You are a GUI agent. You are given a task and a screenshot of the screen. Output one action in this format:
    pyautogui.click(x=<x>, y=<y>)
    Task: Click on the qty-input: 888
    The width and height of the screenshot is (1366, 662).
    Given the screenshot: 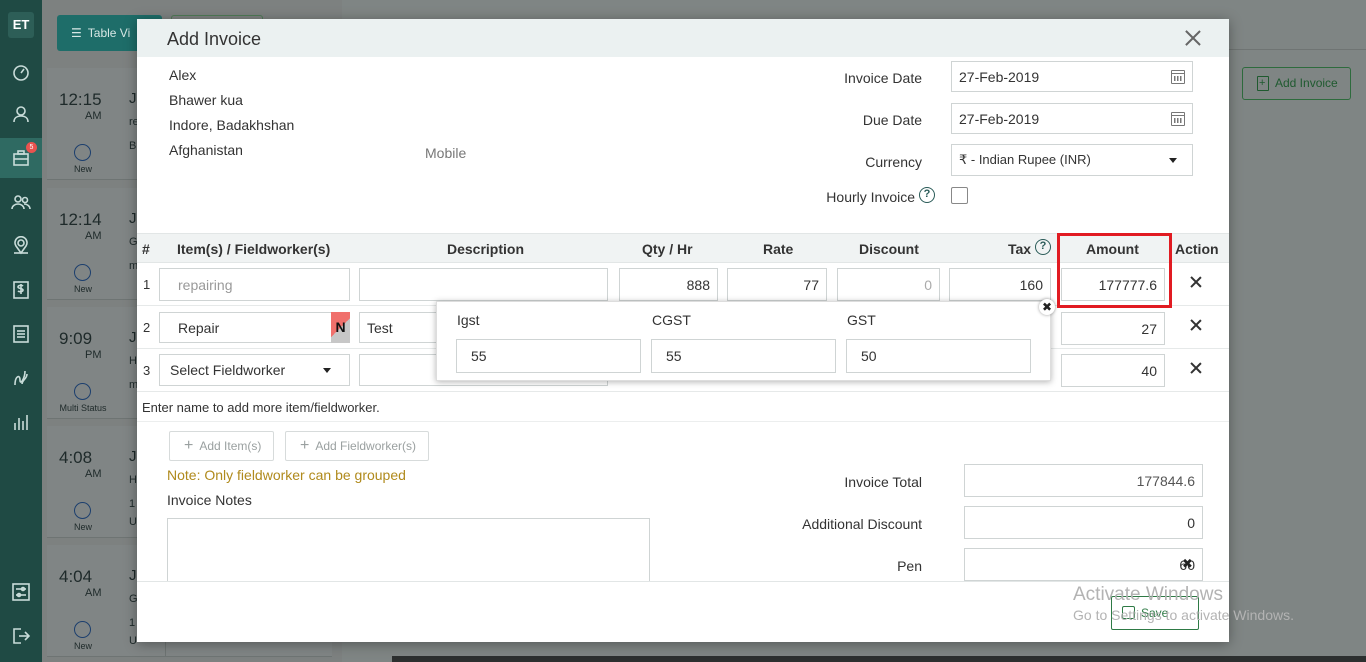 What is the action you would take?
    pyautogui.click(x=668, y=284)
    